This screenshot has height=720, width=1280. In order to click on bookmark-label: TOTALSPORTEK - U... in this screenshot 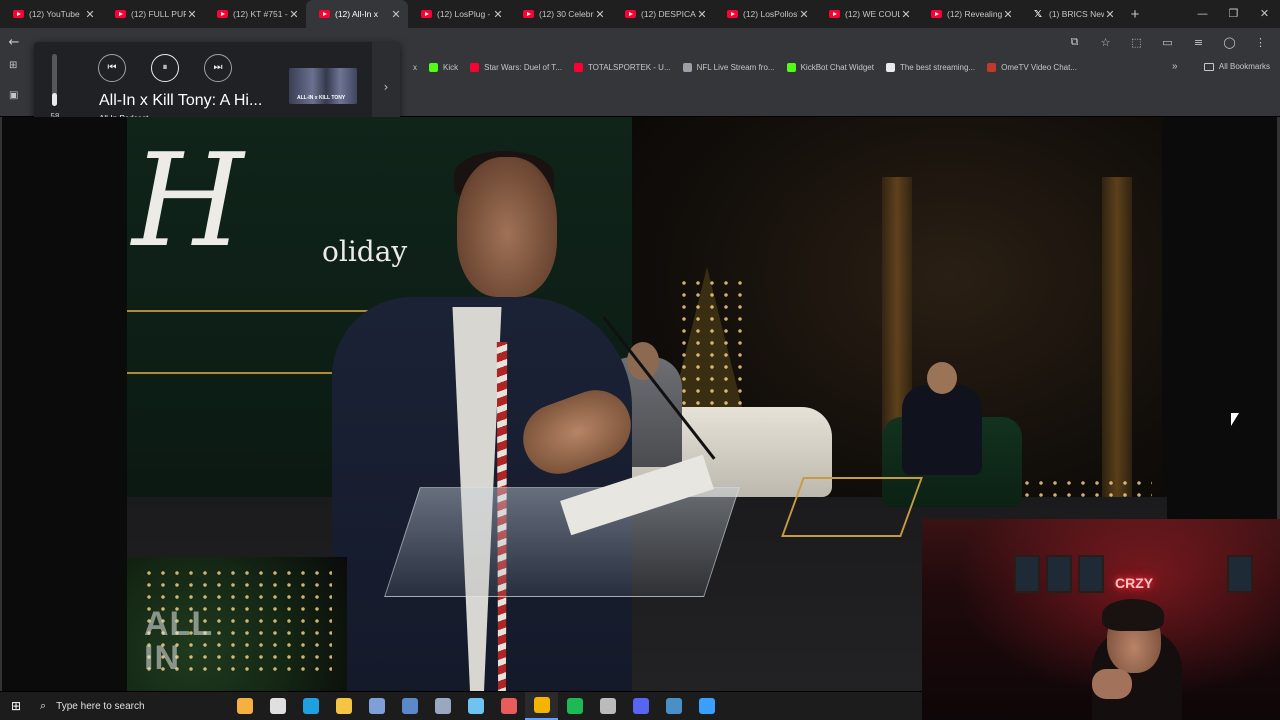, I will do `click(629, 67)`.